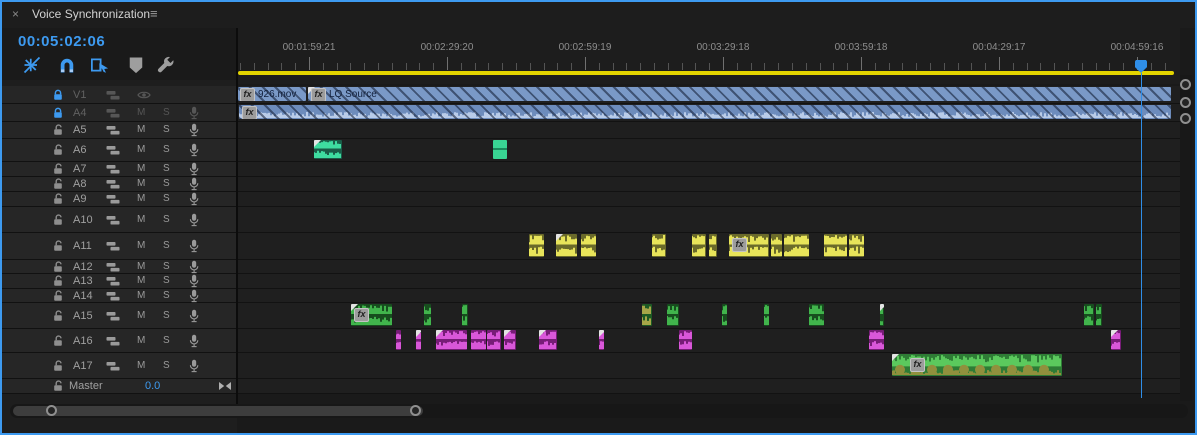 The width and height of the screenshot is (1197, 435). I want to click on track-header-a13: A13 M S, so click(119, 281).